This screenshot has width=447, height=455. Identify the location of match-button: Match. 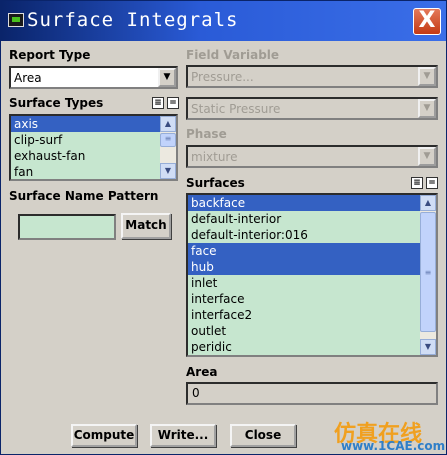
(146, 226).